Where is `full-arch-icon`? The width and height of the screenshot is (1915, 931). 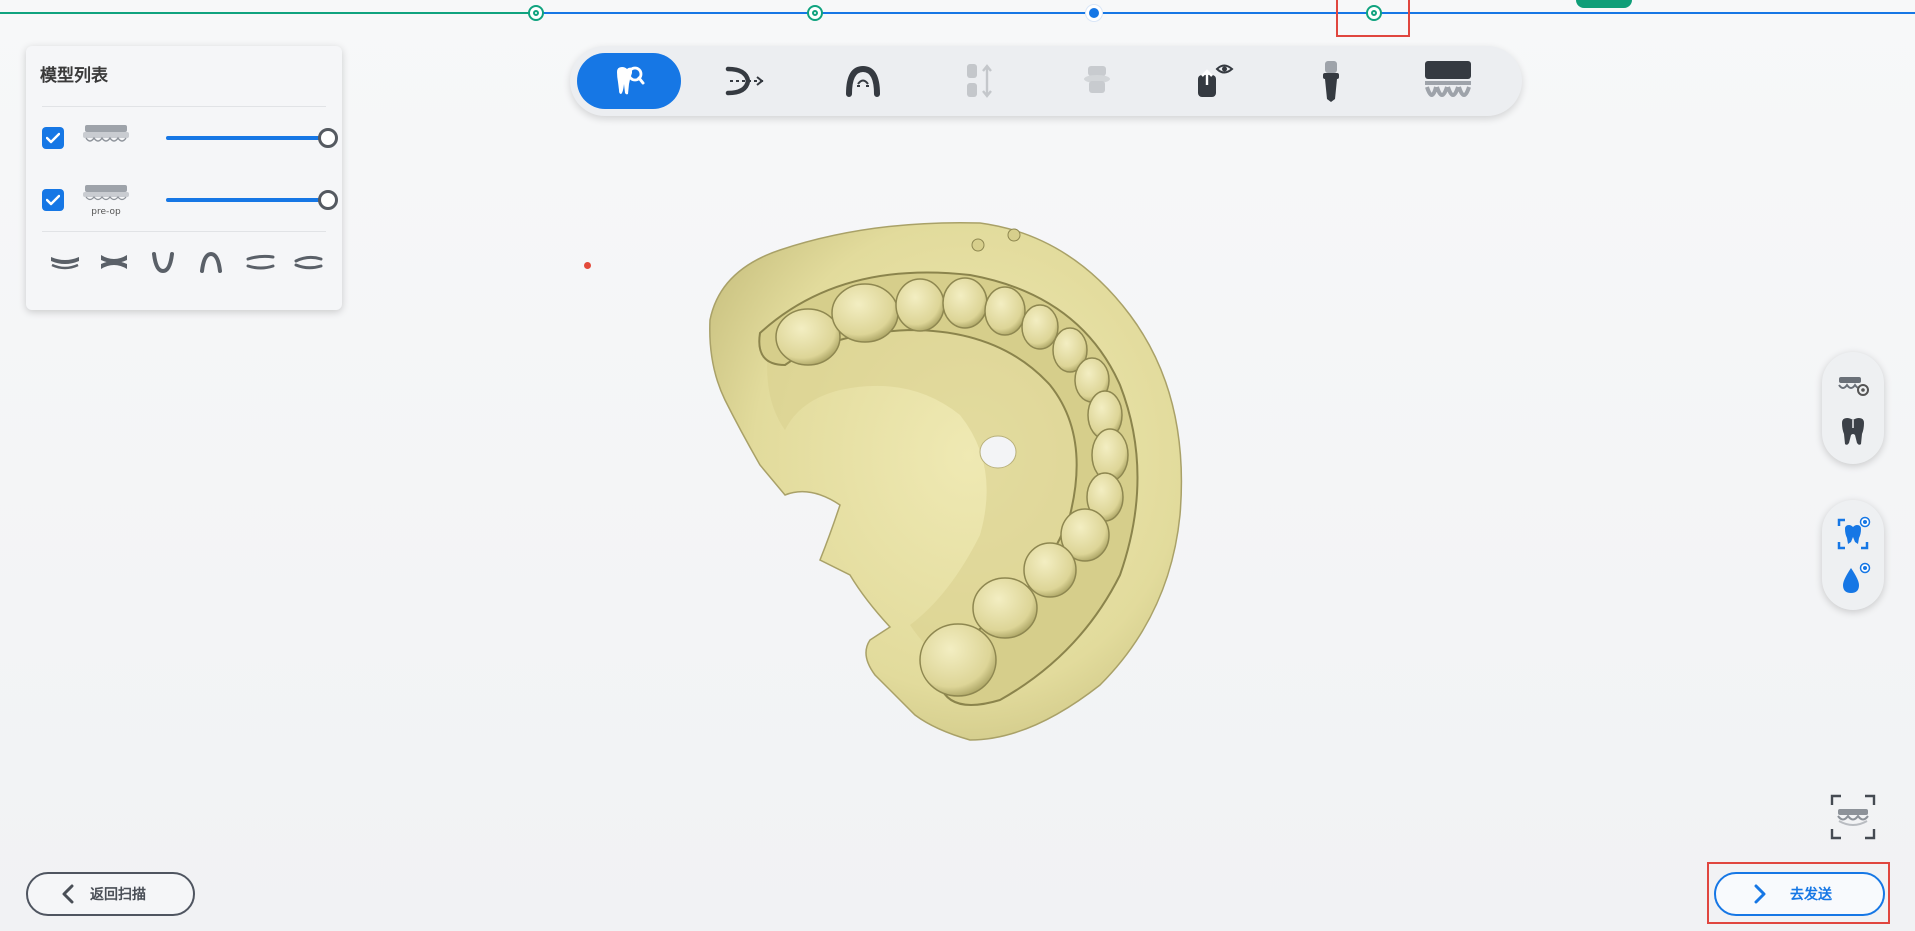 full-arch-icon is located at coordinates (1448, 79).